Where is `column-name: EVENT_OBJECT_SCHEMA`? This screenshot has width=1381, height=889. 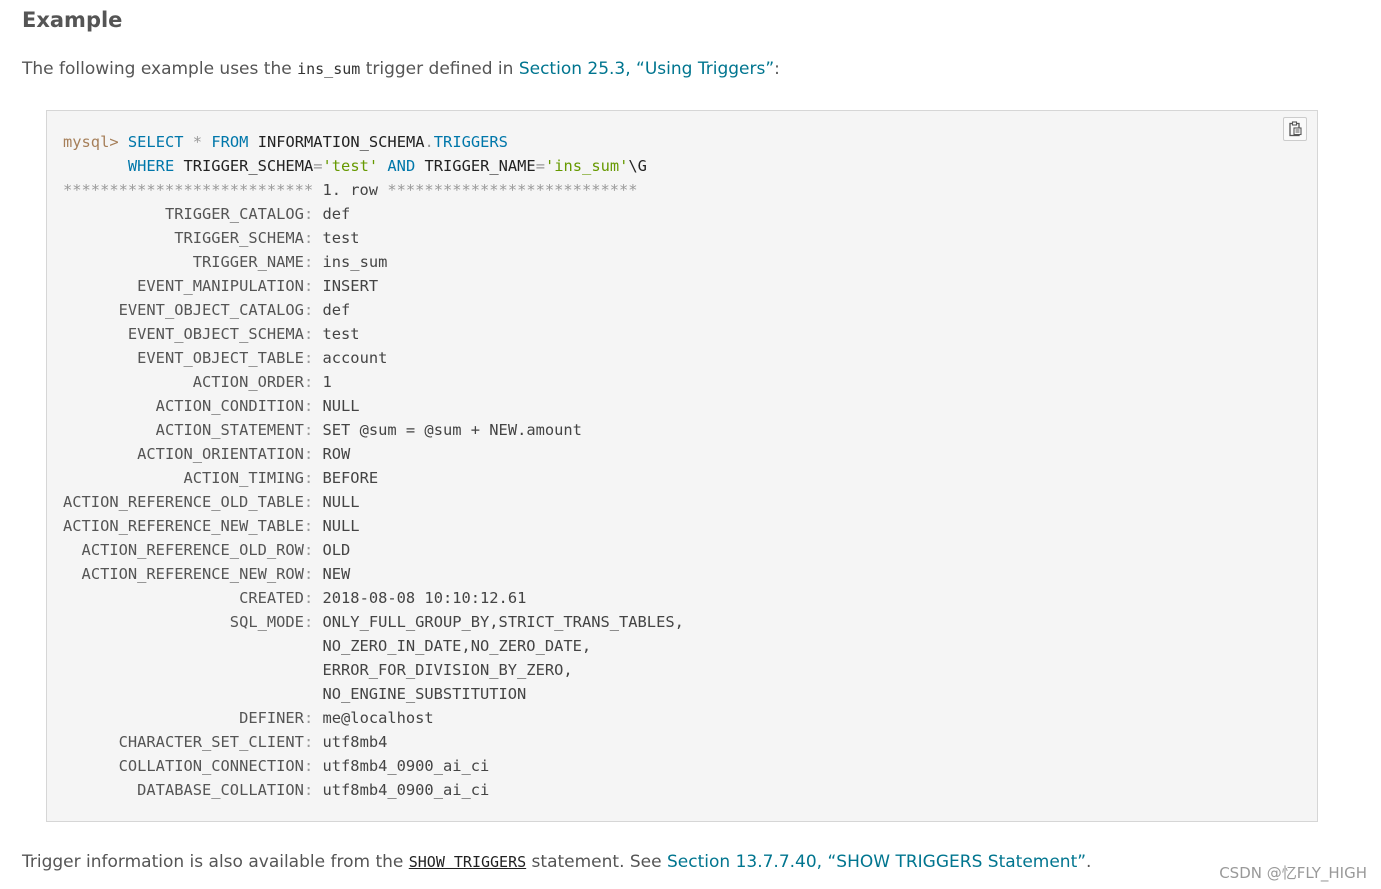
column-name: EVENT_OBJECT_SCHEMA is located at coordinates (215, 334).